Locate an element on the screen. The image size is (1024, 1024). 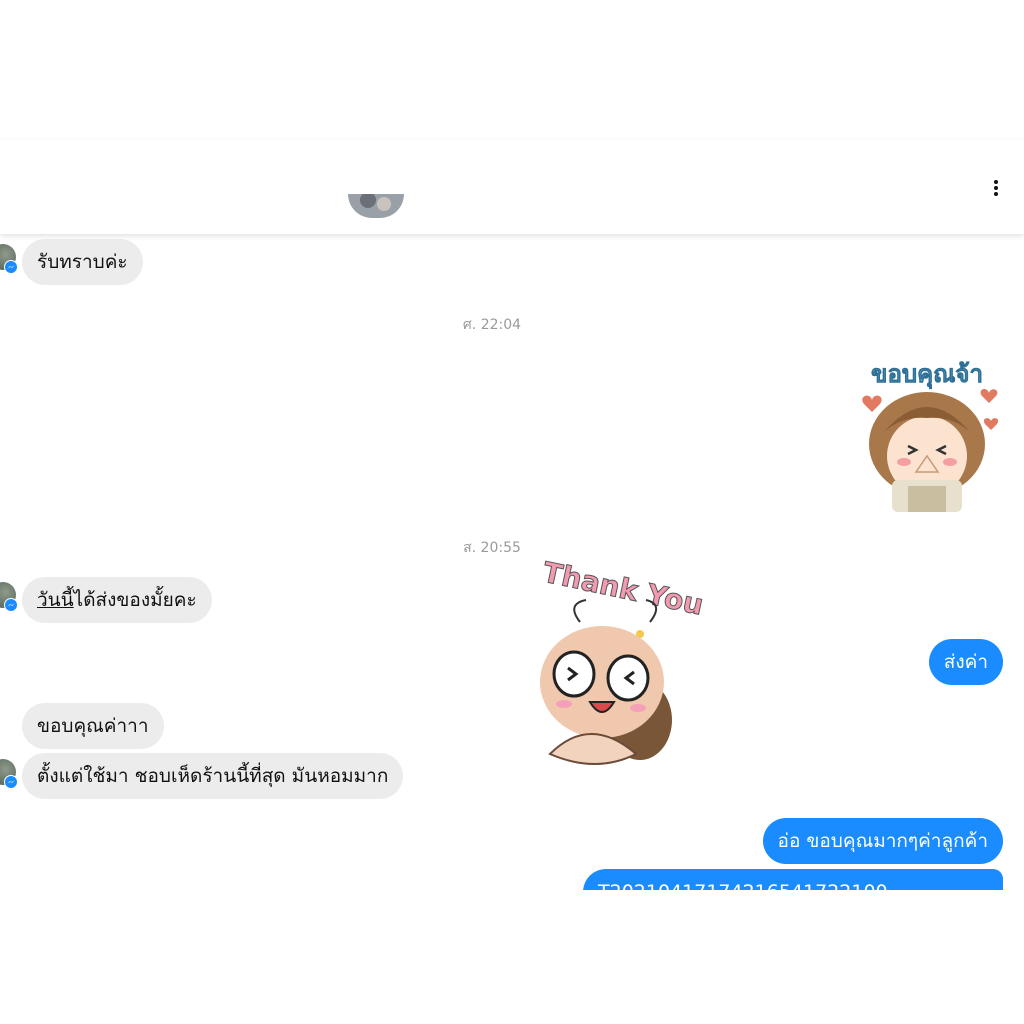
message-text: รับทราบค่ะ is located at coordinates (82, 262).